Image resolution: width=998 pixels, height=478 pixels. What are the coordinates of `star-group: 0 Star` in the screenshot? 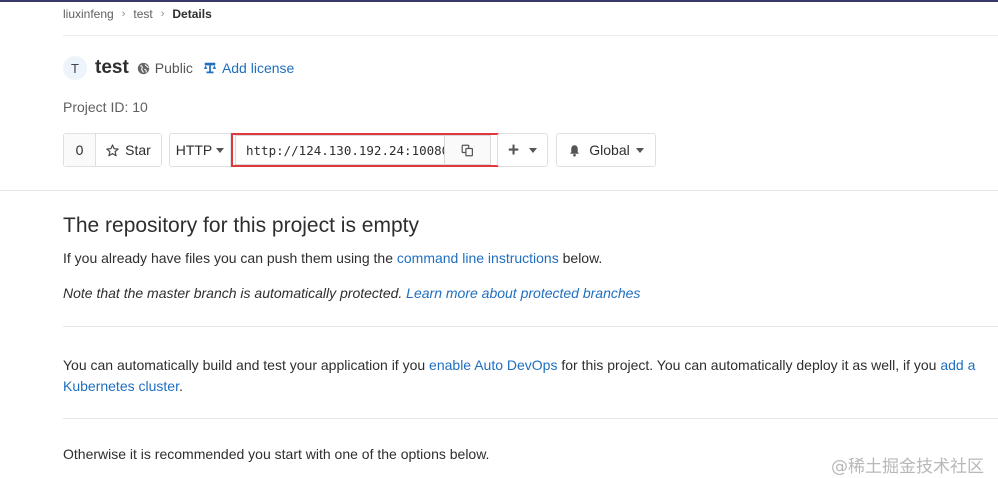 It's located at (112, 150).